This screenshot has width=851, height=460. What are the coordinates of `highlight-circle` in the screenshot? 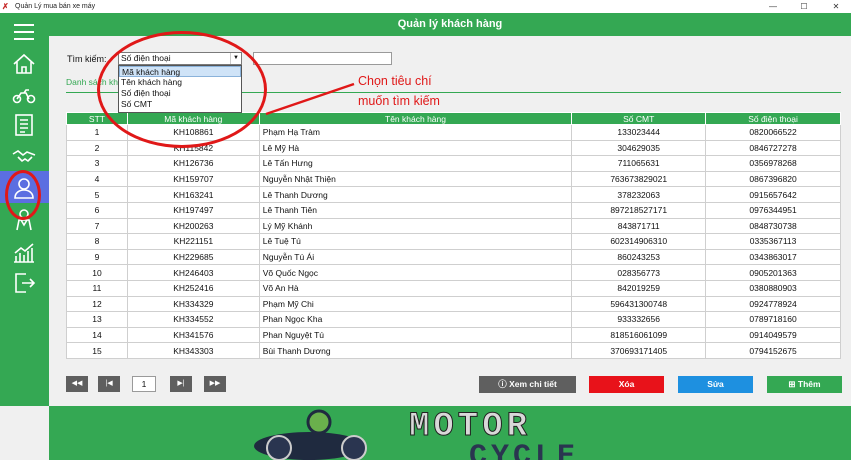 It's located at (23, 195).